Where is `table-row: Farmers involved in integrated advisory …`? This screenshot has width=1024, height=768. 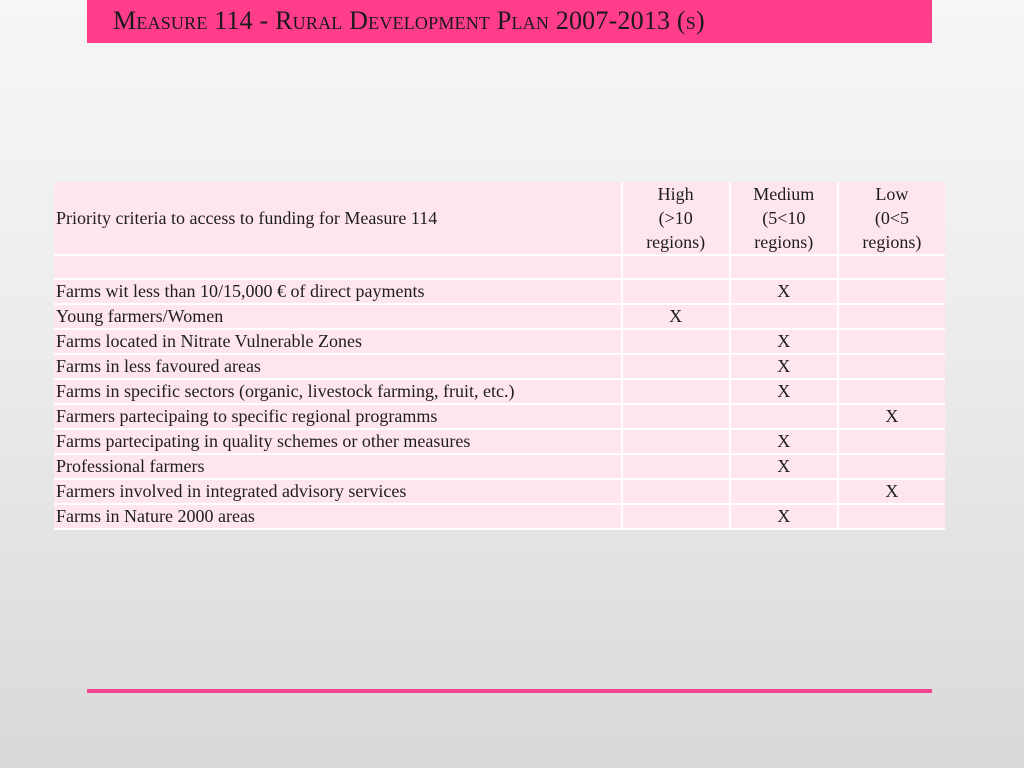 table-row: Farmers involved in integrated advisory … is located at coordinates (499, 492).